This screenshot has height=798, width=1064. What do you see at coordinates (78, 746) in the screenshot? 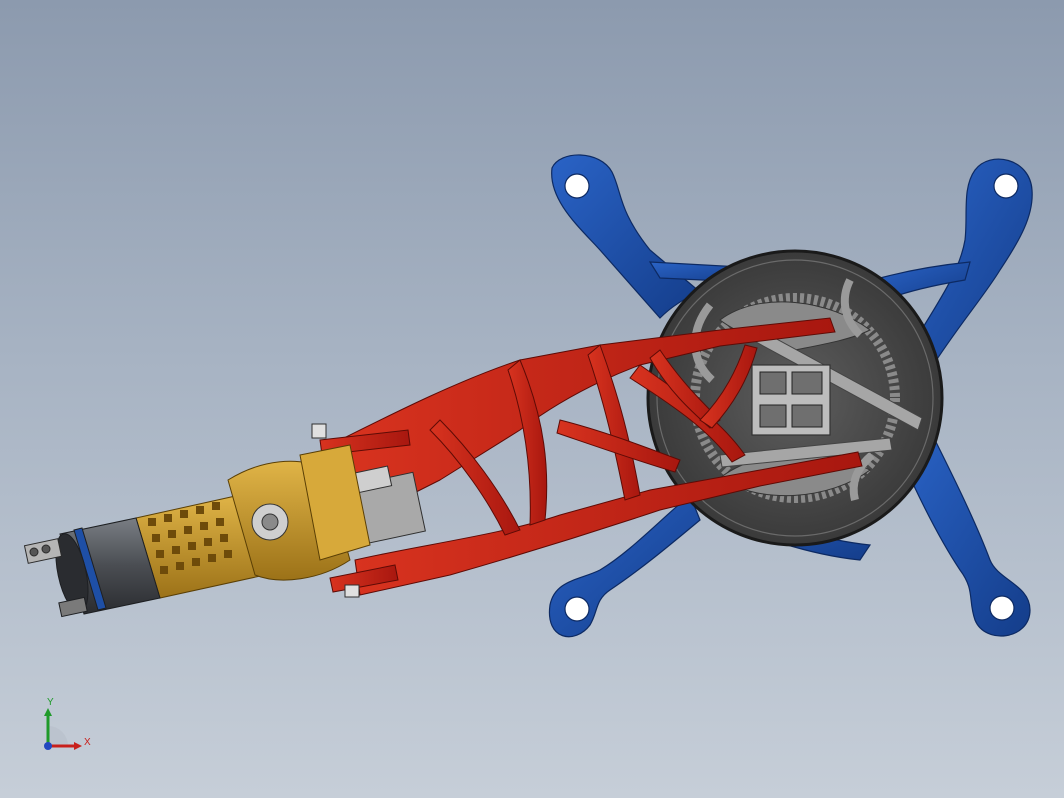
I see `x-axis-arrow` at bounding box center [78, 746].